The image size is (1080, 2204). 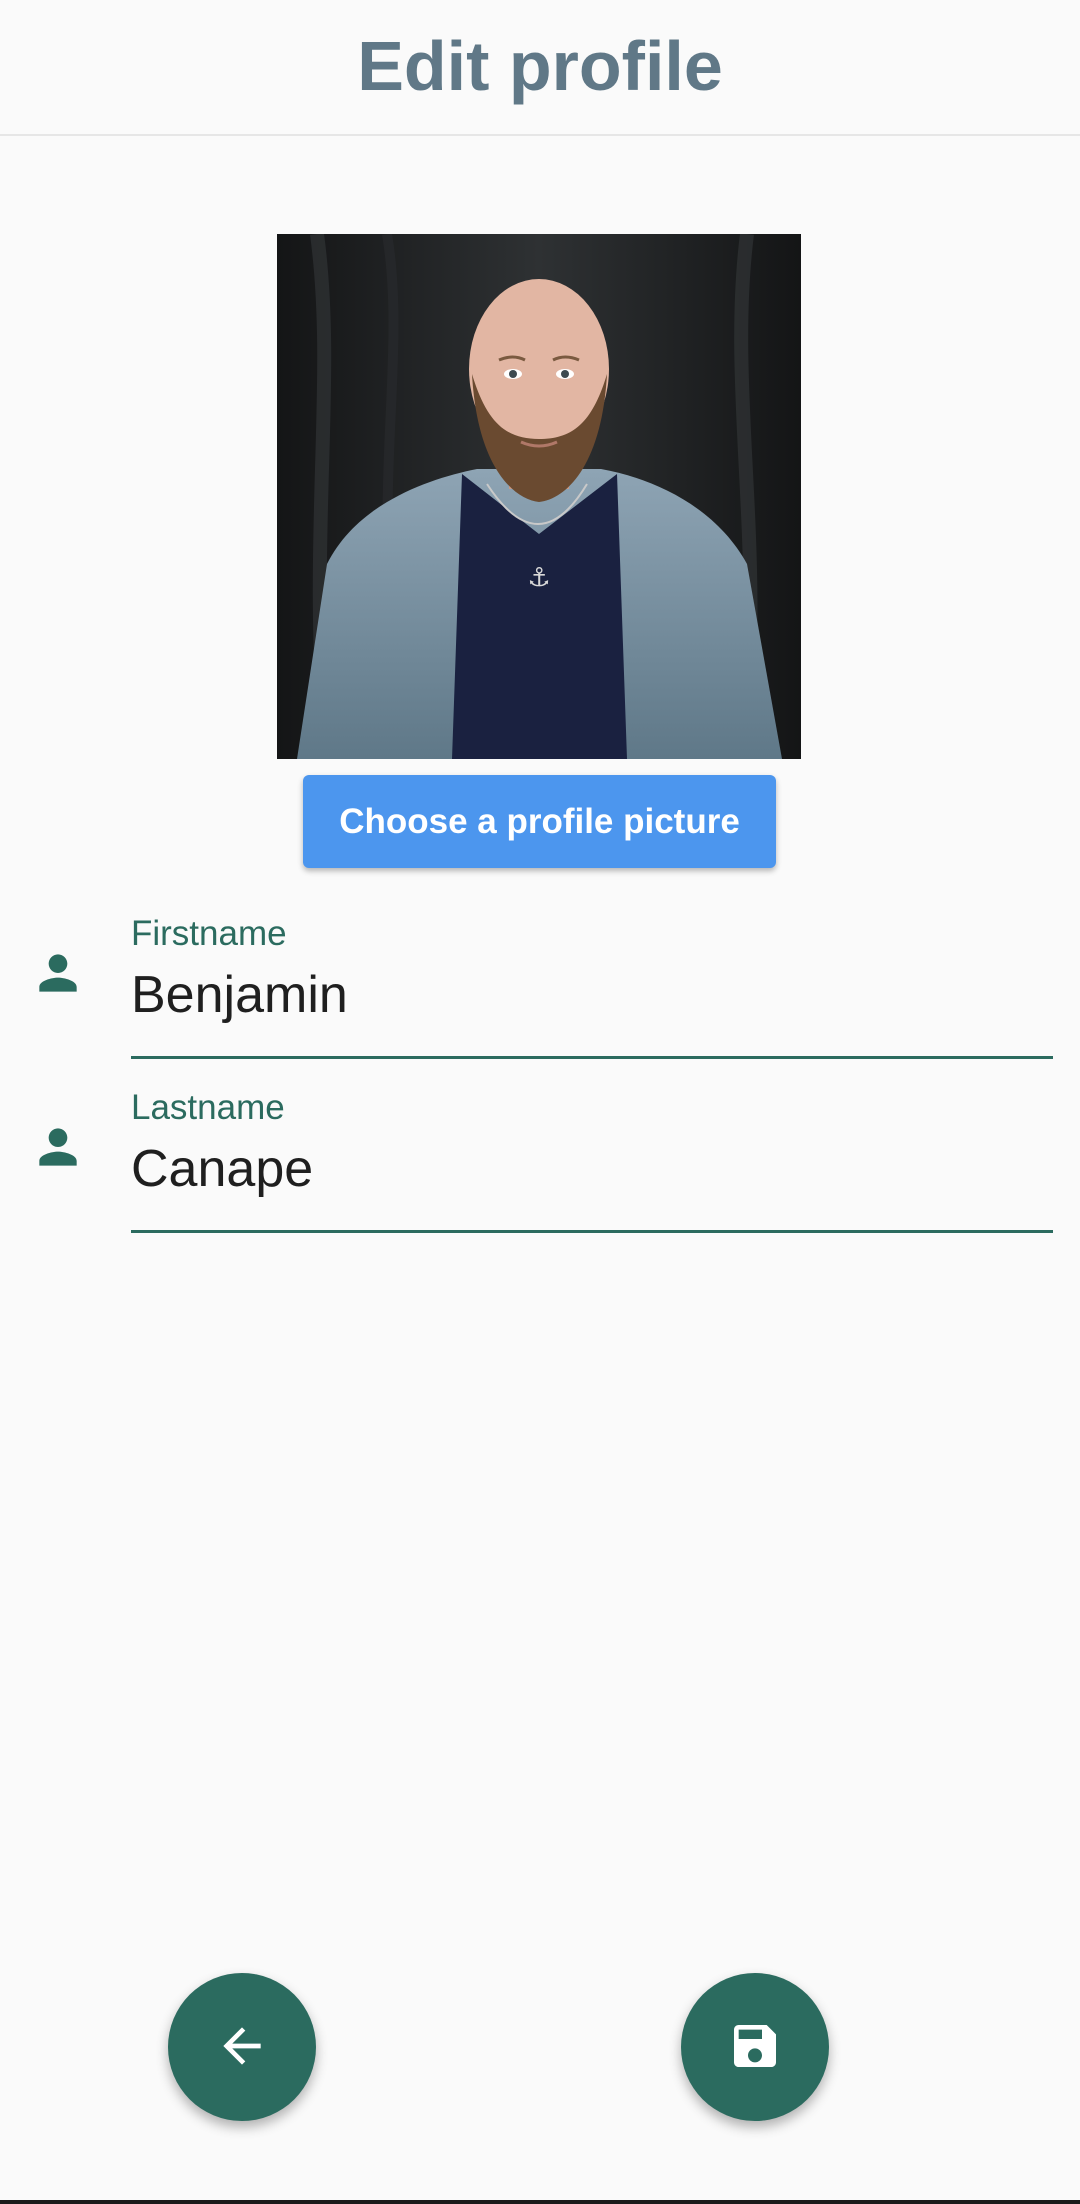 I want to click on firstname-field: Firstname, so click(x=540, y=982).